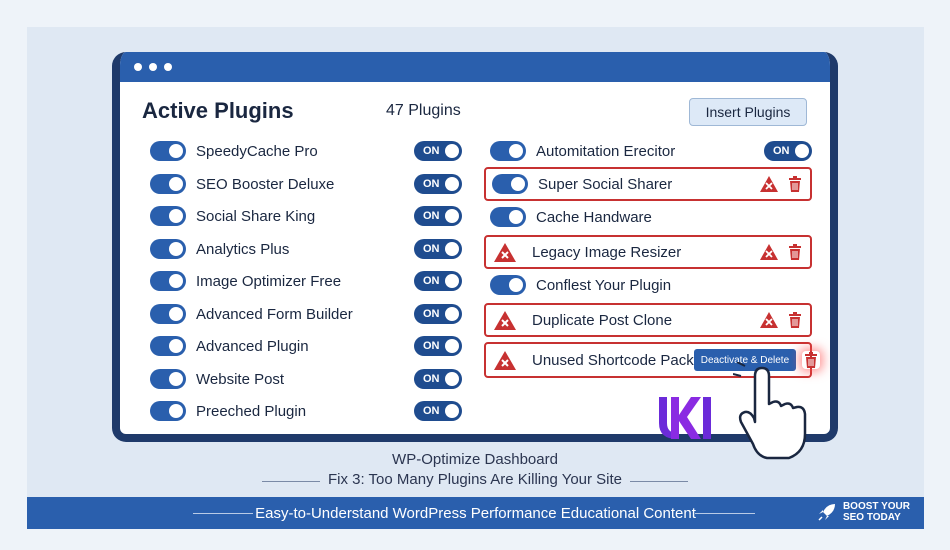 This screenshot has height=550, width=950. I want to click on plugin-row: Image Optimizer Free ON, so click(303, 281).